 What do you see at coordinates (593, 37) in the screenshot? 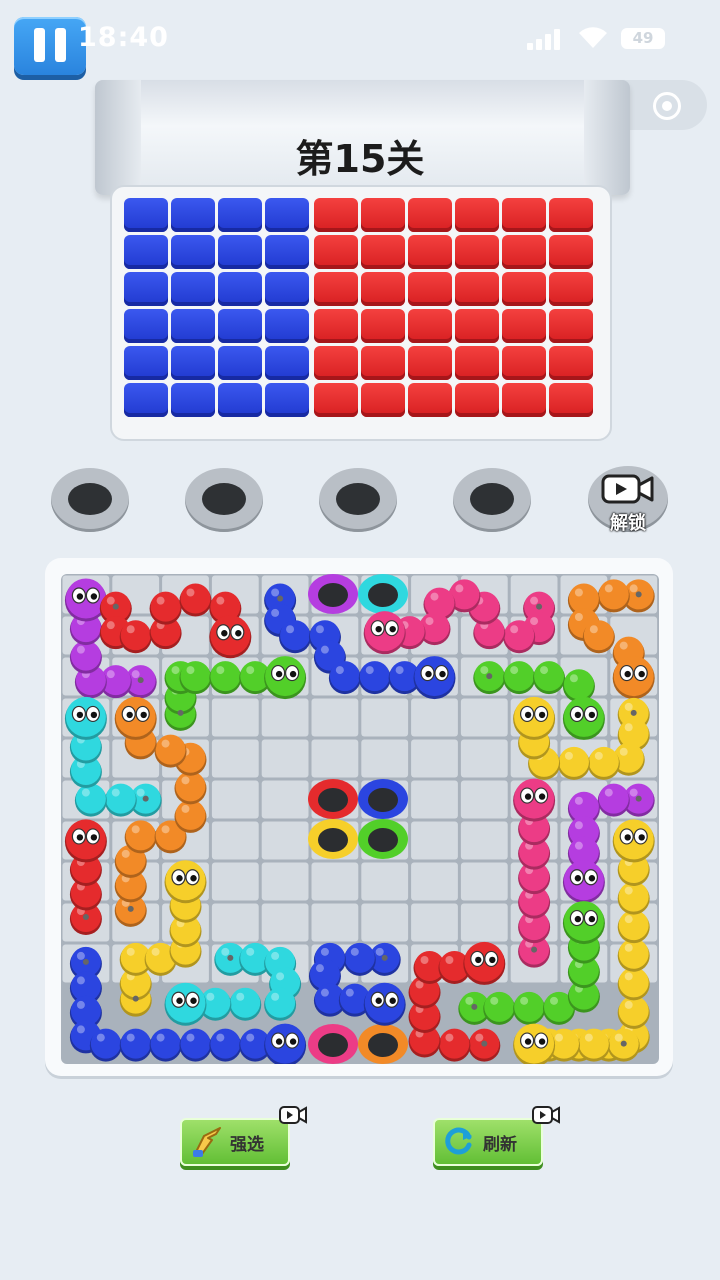
I see `wifi-icon` at bounding box center [593, 37].